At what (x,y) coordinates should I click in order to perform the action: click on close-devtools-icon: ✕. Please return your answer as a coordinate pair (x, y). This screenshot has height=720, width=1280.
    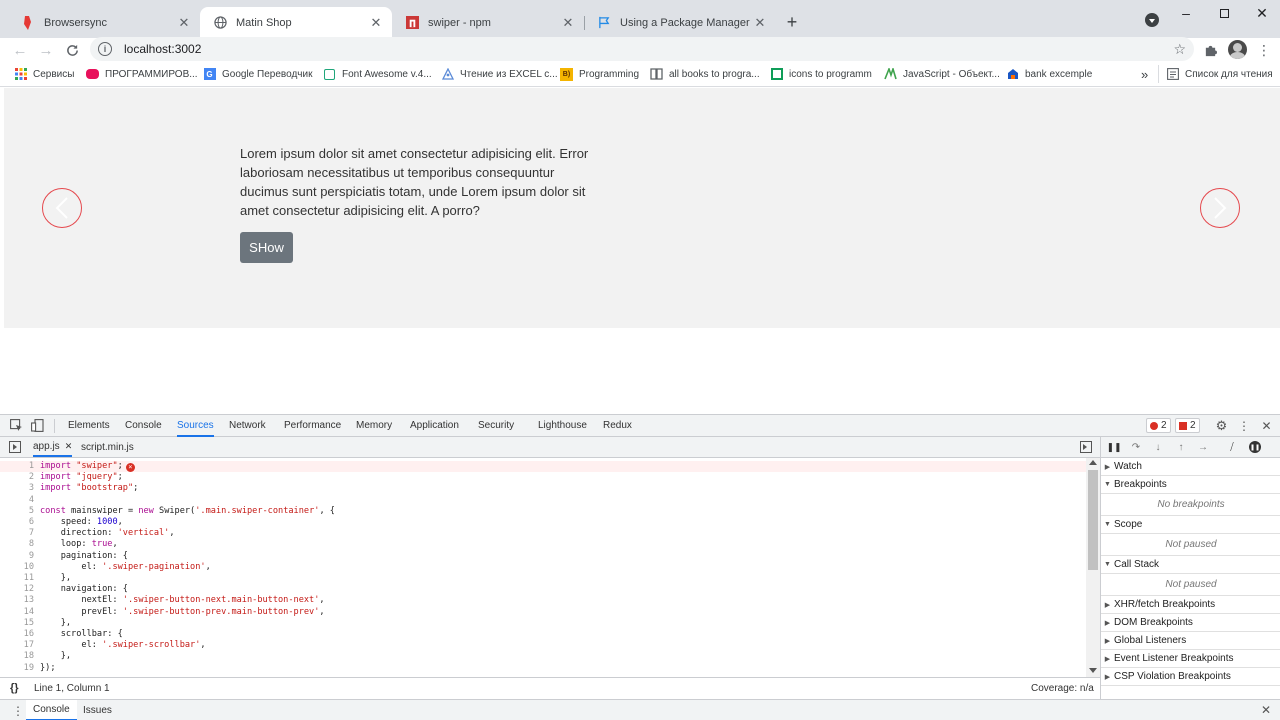
    Looking at the image, I should click on (1266, 425).